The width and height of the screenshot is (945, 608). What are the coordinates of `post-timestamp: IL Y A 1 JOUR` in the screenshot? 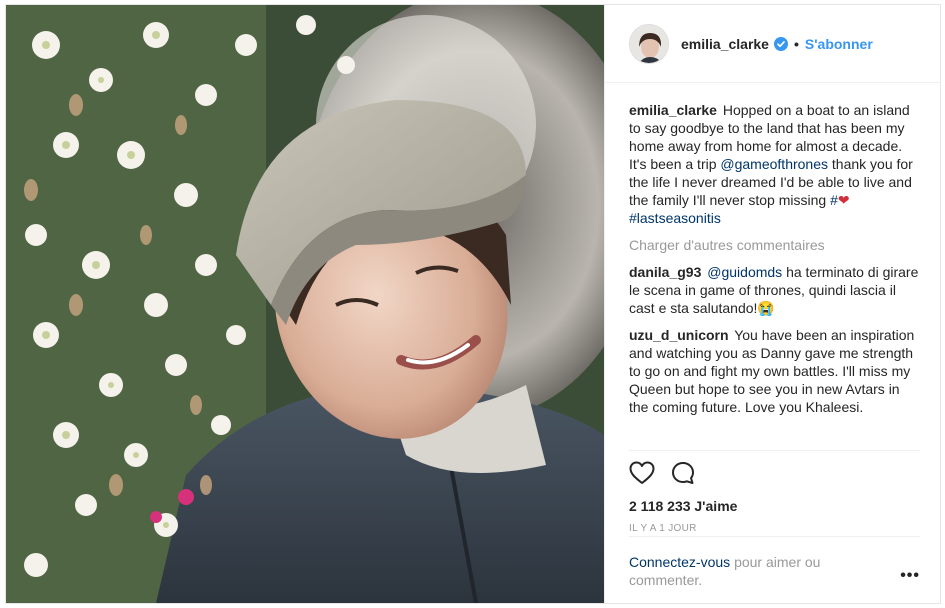 It's located at (774, 528).